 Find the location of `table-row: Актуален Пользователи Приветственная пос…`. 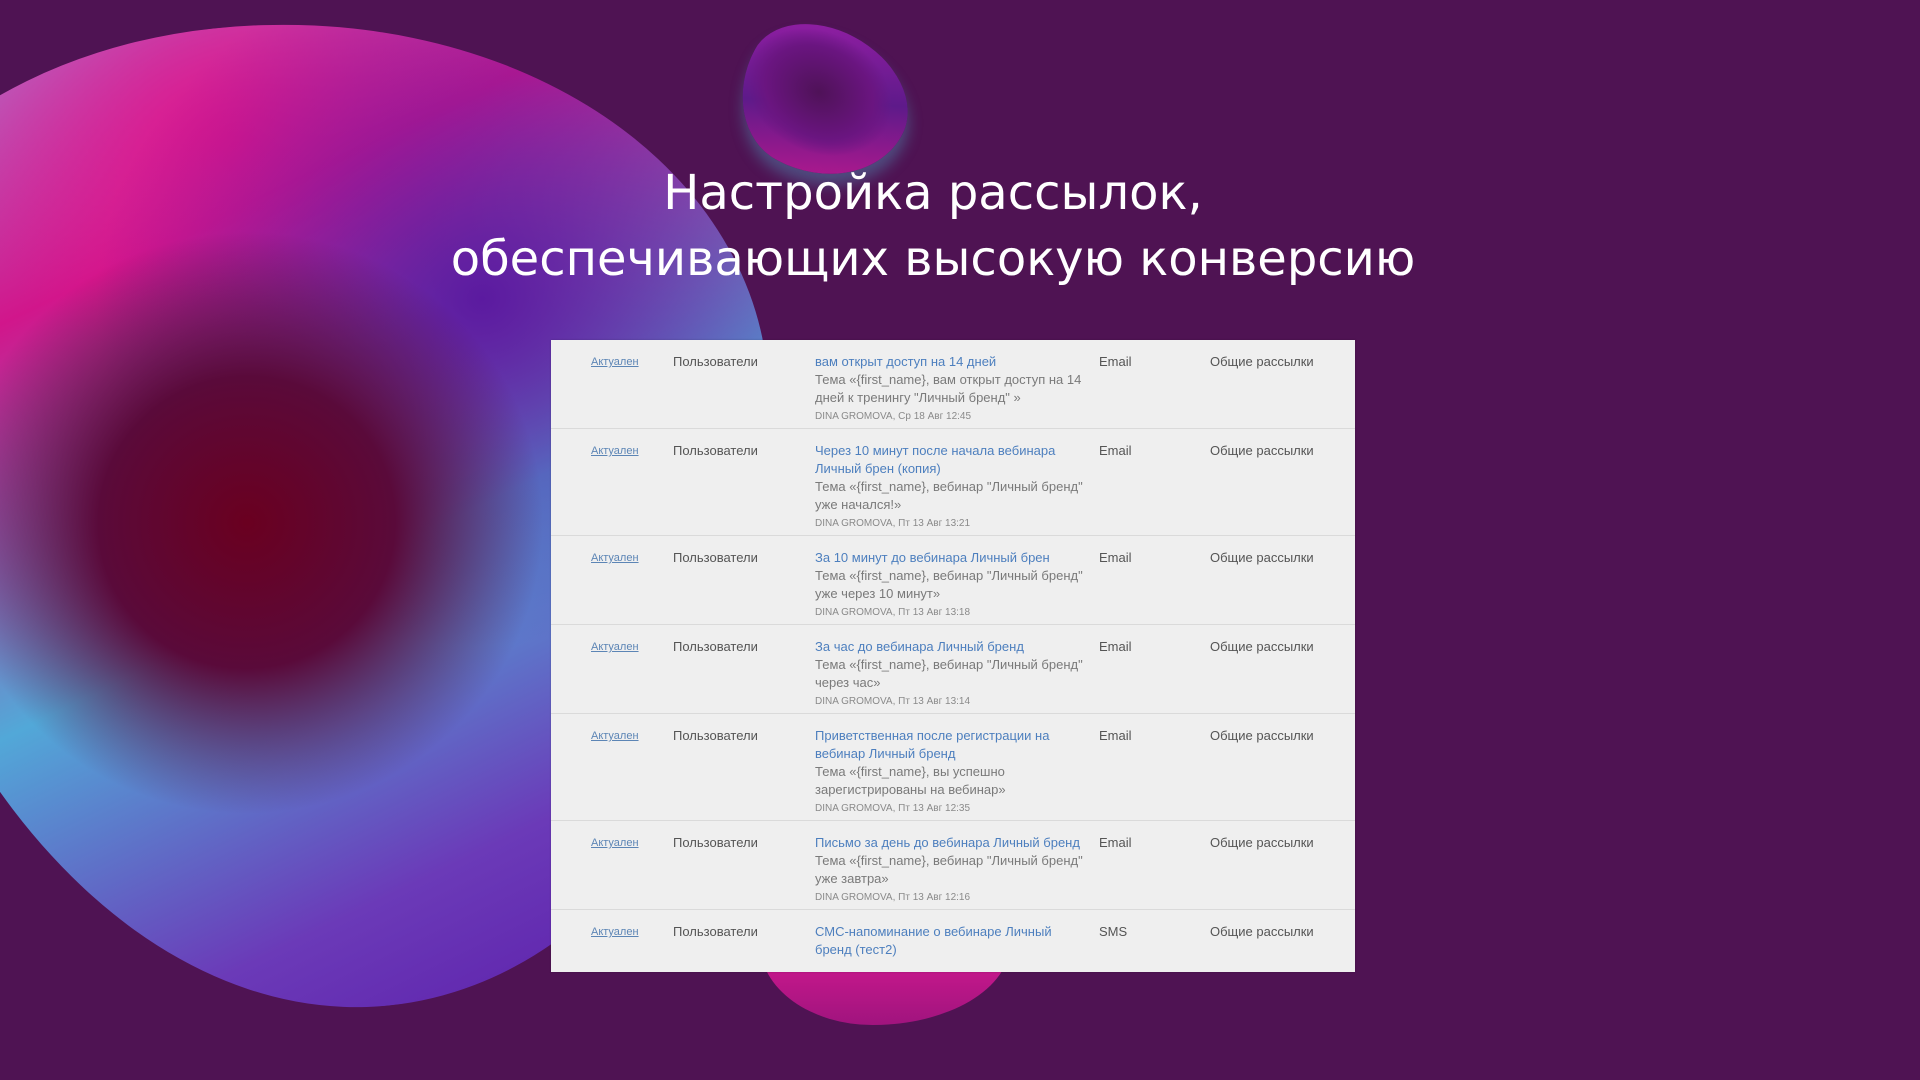

table-row: Актуален Пользователи Приветственная пос… is located at coordinates (953, 767).